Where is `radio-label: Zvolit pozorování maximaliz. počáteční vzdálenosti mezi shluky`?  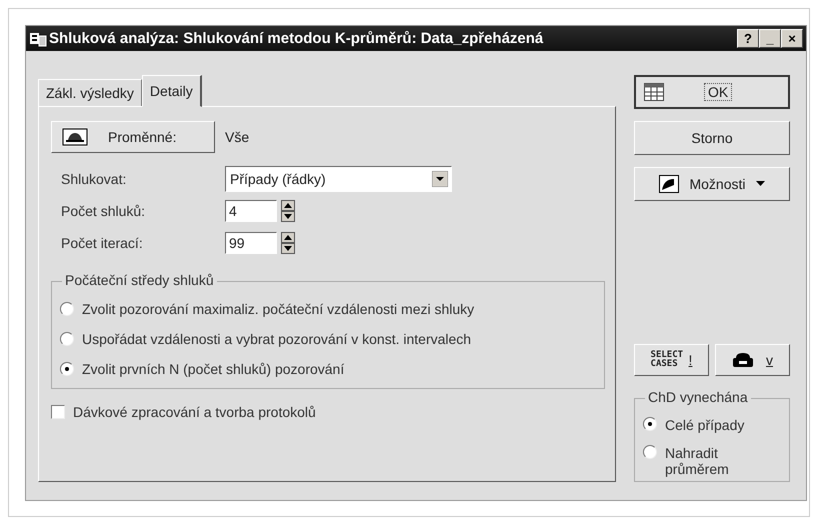 radio-label: Zvolit pozorování maximaliz. počáteční vzdálenosti mezi shluky is located at coordinates (278, 309).